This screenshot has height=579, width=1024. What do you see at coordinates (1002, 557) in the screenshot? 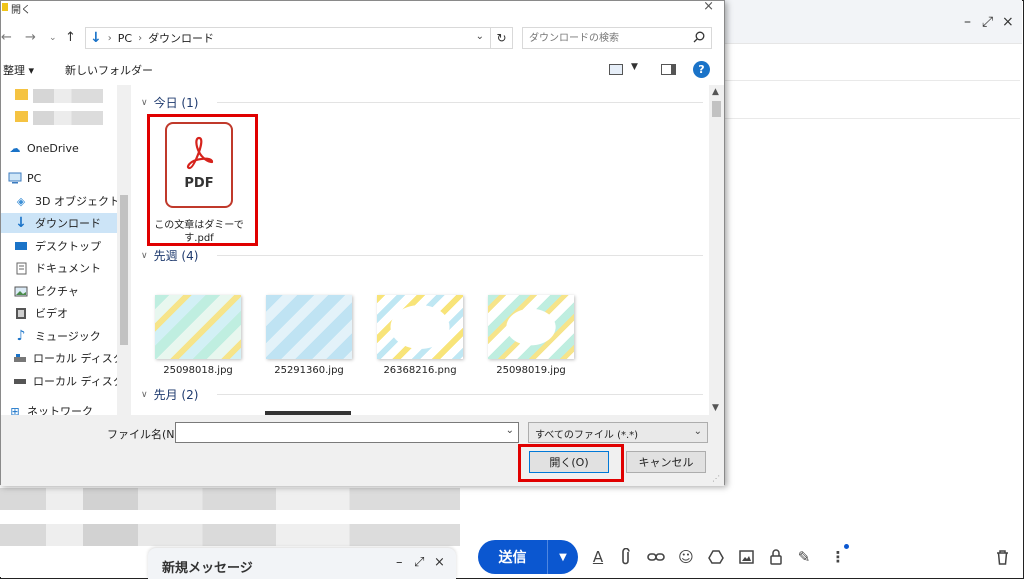
I see `trash-icon` at bounding box center [1002, 557].